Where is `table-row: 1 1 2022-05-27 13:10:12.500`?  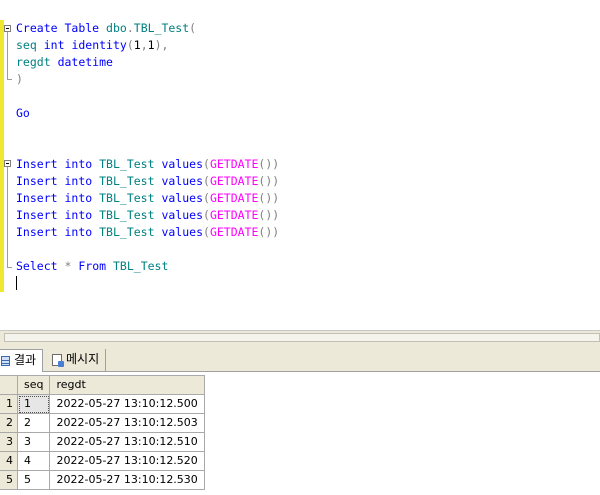
table-row: 1 1 2022-05-27 13:10:12.500 is located at coordinates (102, 404).